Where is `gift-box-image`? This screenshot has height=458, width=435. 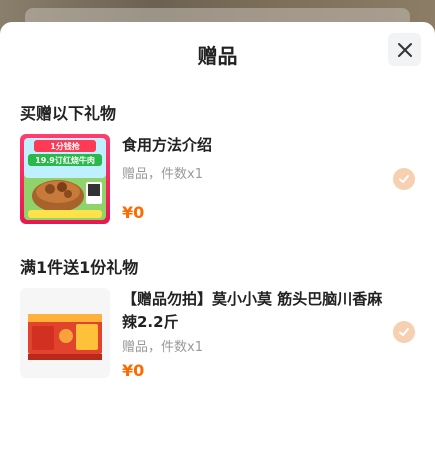
gift-box-image is located at coordinates (65, 333).